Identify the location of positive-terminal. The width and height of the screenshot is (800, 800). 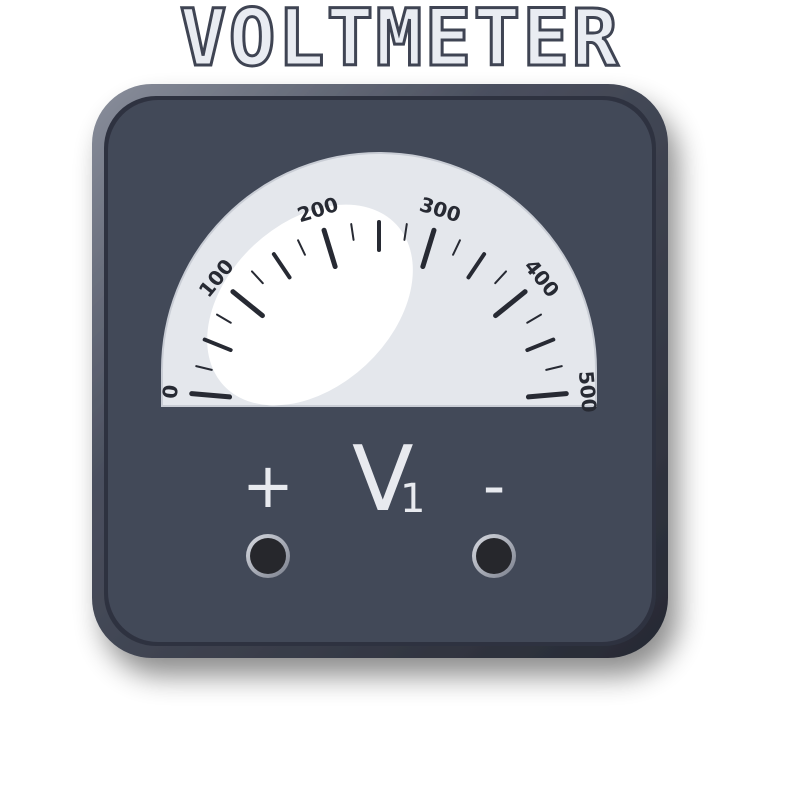
(268, 556).